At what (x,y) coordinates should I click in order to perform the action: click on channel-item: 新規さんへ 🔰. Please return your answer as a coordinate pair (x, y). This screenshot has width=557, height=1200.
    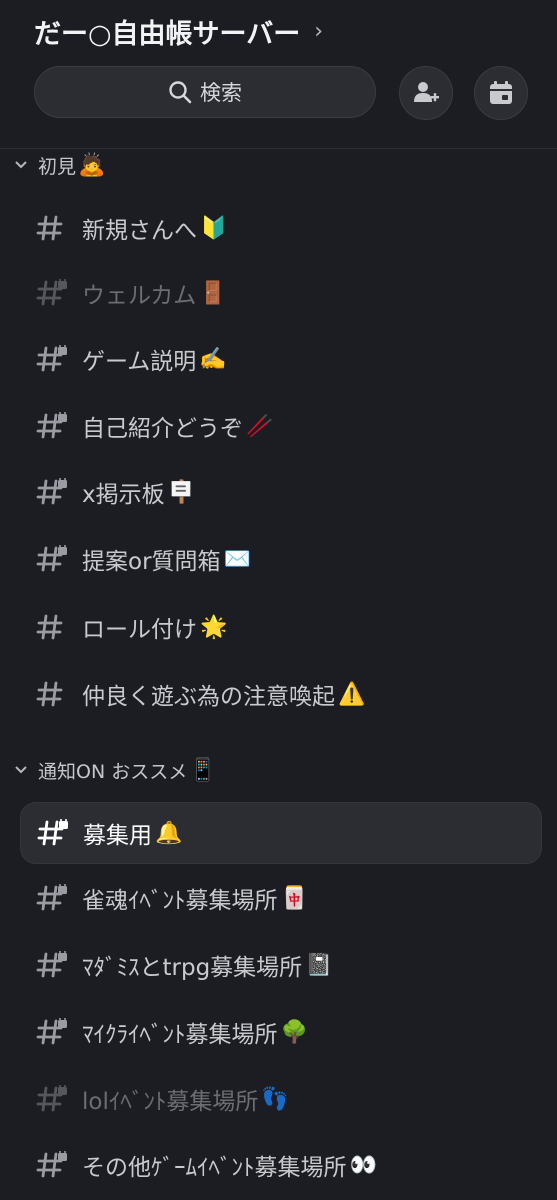
    Looking at the image, I should click on (281, 228).